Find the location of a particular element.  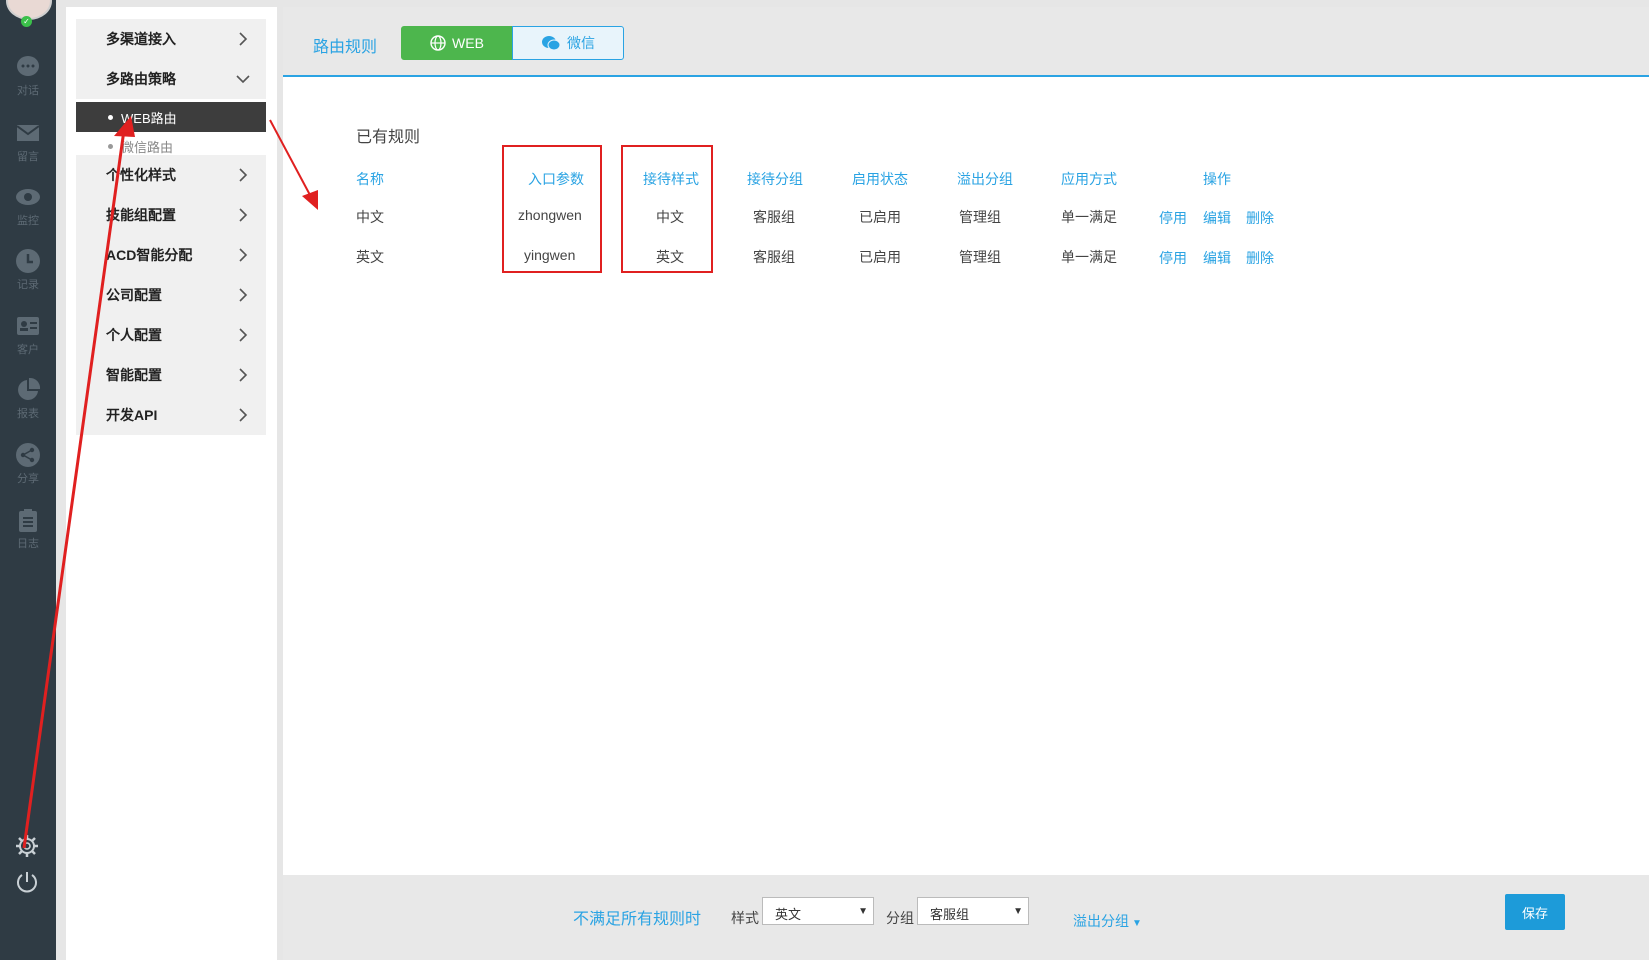

rail-item-history: 记录 is located at coordinates (28, 270).